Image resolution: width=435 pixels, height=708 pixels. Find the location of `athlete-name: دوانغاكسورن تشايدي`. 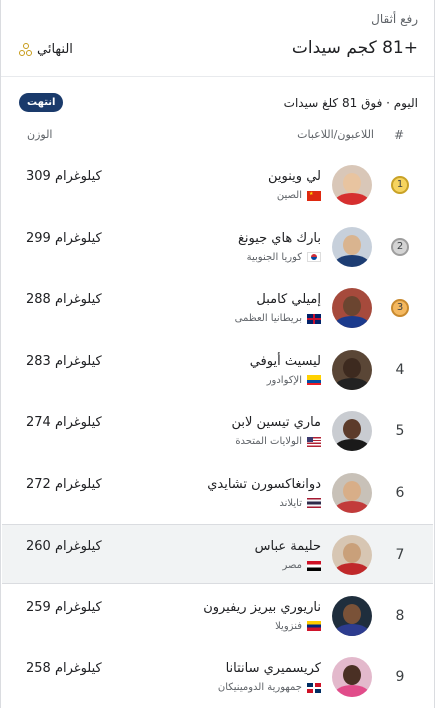

athlete-name: دوانغاكسورن تشايدي is located at coordinates (264, 484).